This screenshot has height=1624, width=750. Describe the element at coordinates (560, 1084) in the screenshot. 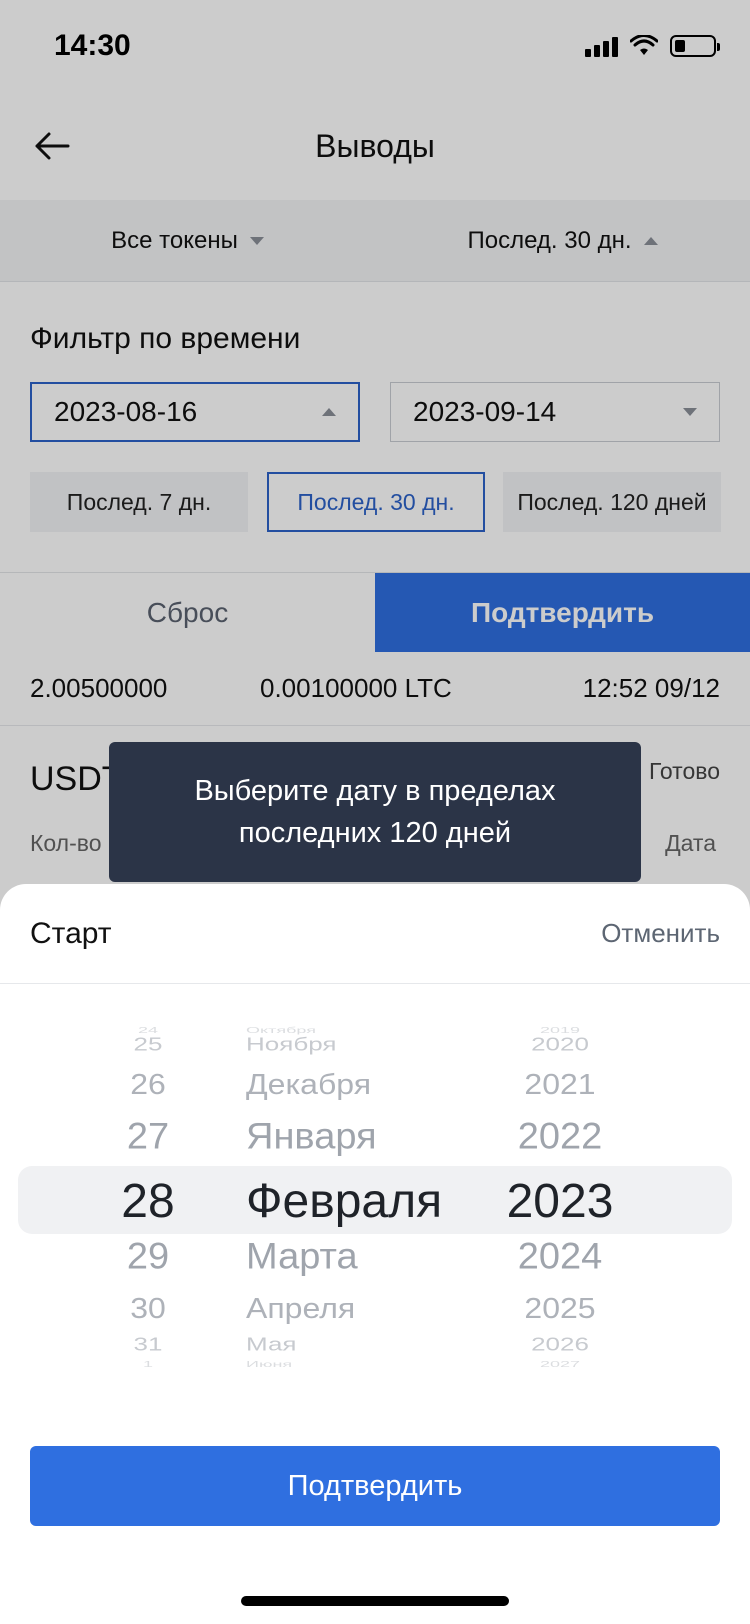

I see `year-option: 2021` at that location.